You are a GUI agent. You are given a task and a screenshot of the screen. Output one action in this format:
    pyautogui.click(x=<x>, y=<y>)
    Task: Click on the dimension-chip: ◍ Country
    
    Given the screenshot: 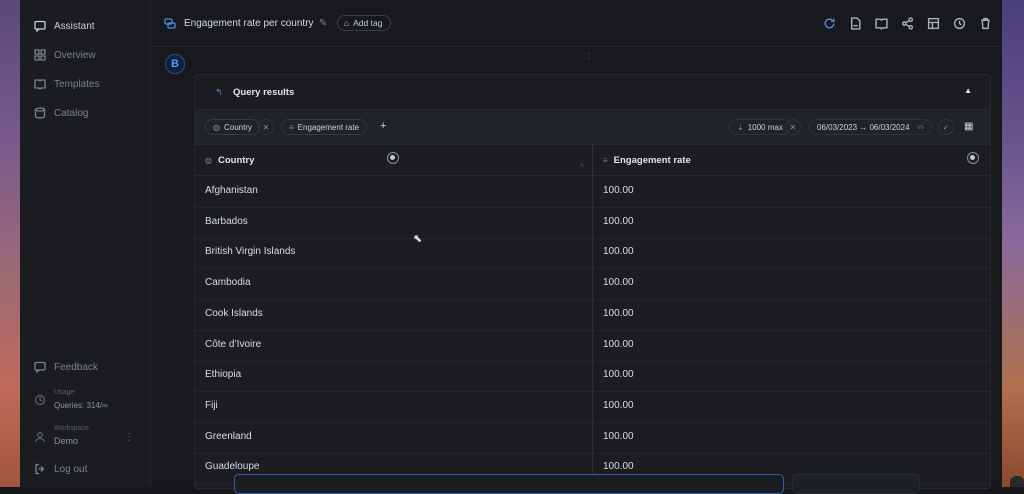 What is the action you would take?
    pyautogui.click(x=232, y=127)
    